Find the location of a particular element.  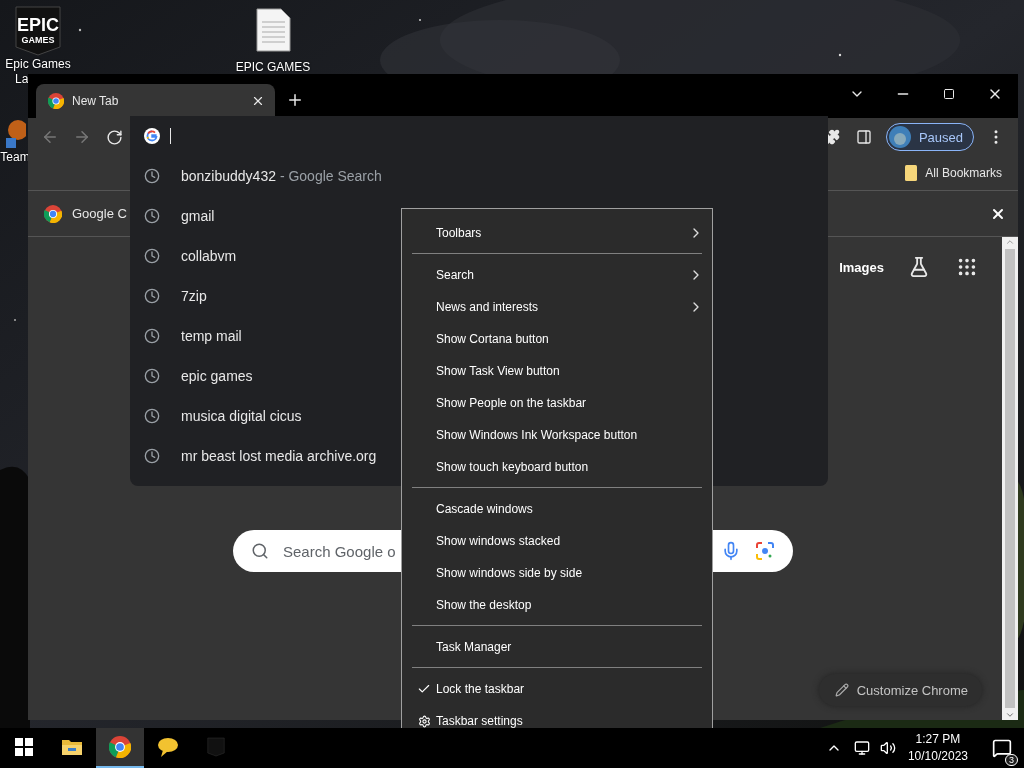

menu-item: Show windows stacked is located at coordinates (557, 541).